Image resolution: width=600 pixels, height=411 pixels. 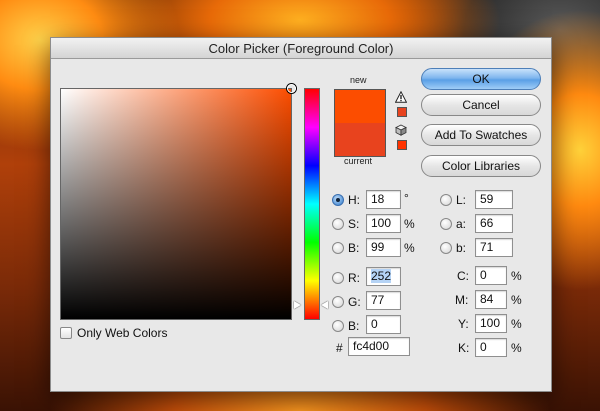 What do you see at coordinates (491, 275) in the screenshot?
I see `cyan-field: 0` at bounding box center [491, 275].